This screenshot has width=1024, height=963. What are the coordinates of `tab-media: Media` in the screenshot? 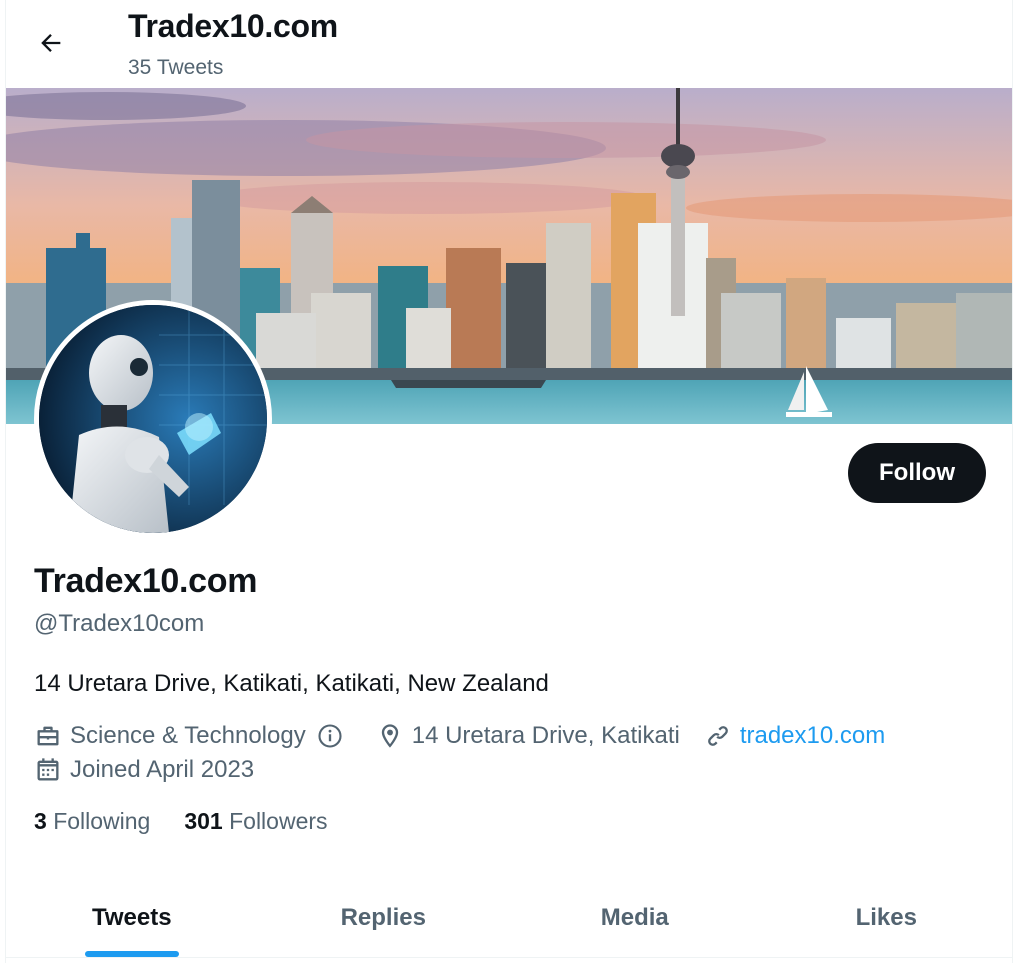 It's located at (635, 917).